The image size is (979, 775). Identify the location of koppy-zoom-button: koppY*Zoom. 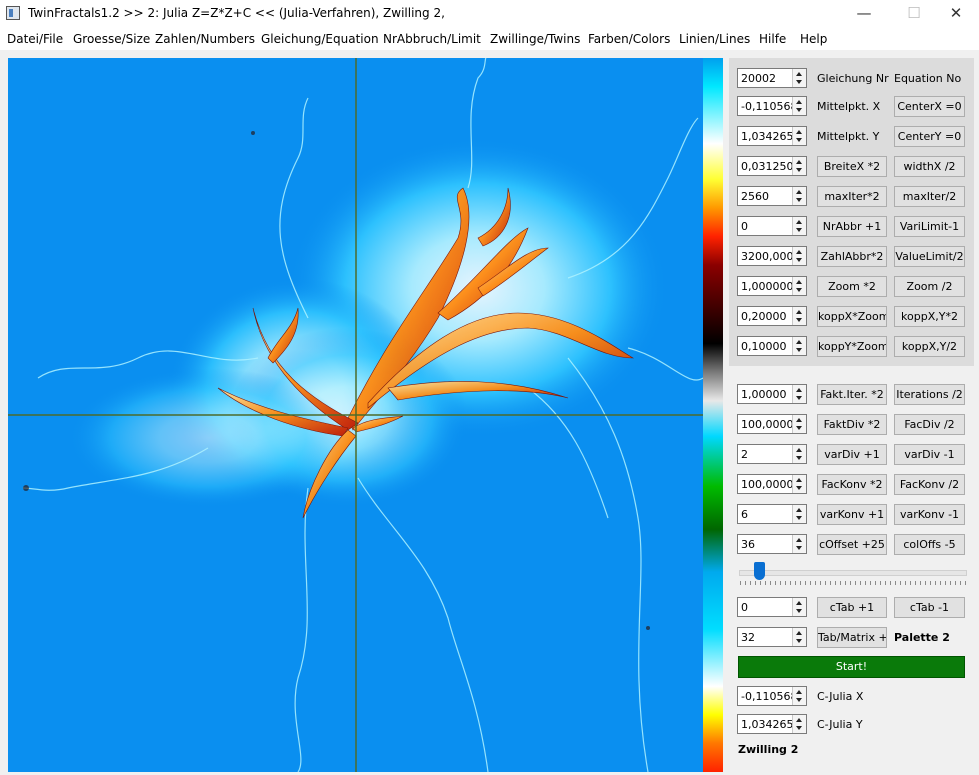
(852, 346).